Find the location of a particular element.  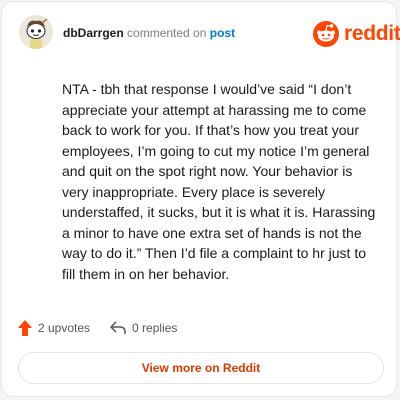

reddit-logo-icon is located at coordinates (326, 34).